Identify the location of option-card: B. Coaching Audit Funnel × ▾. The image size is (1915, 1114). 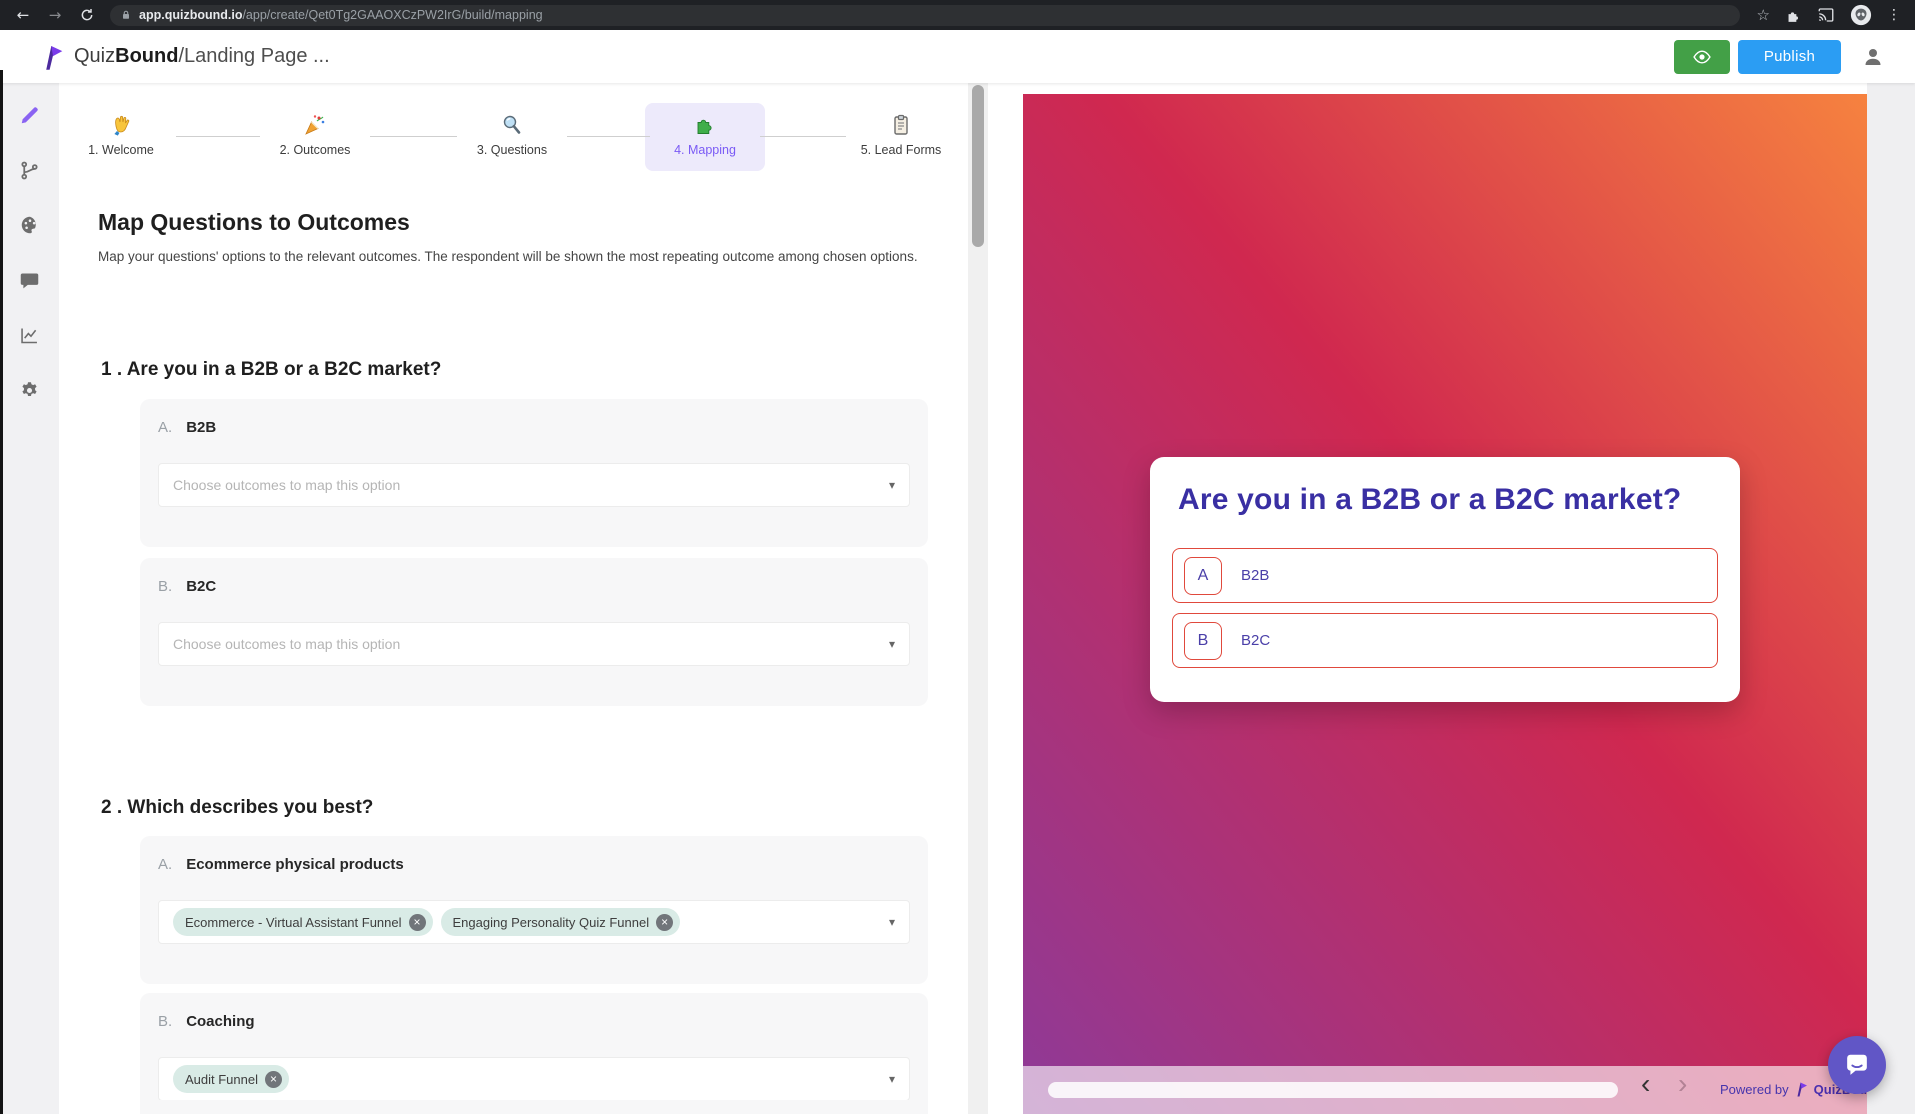
(534, 1053).